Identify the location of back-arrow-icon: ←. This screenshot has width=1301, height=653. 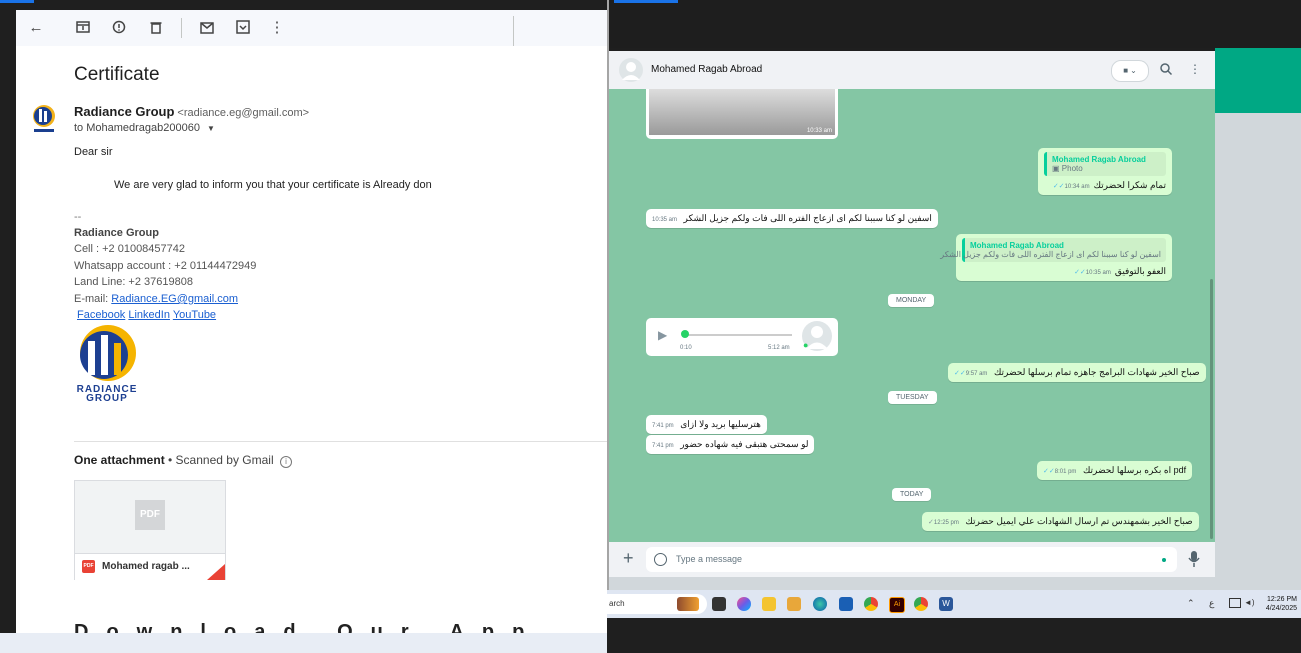
(36, 27).